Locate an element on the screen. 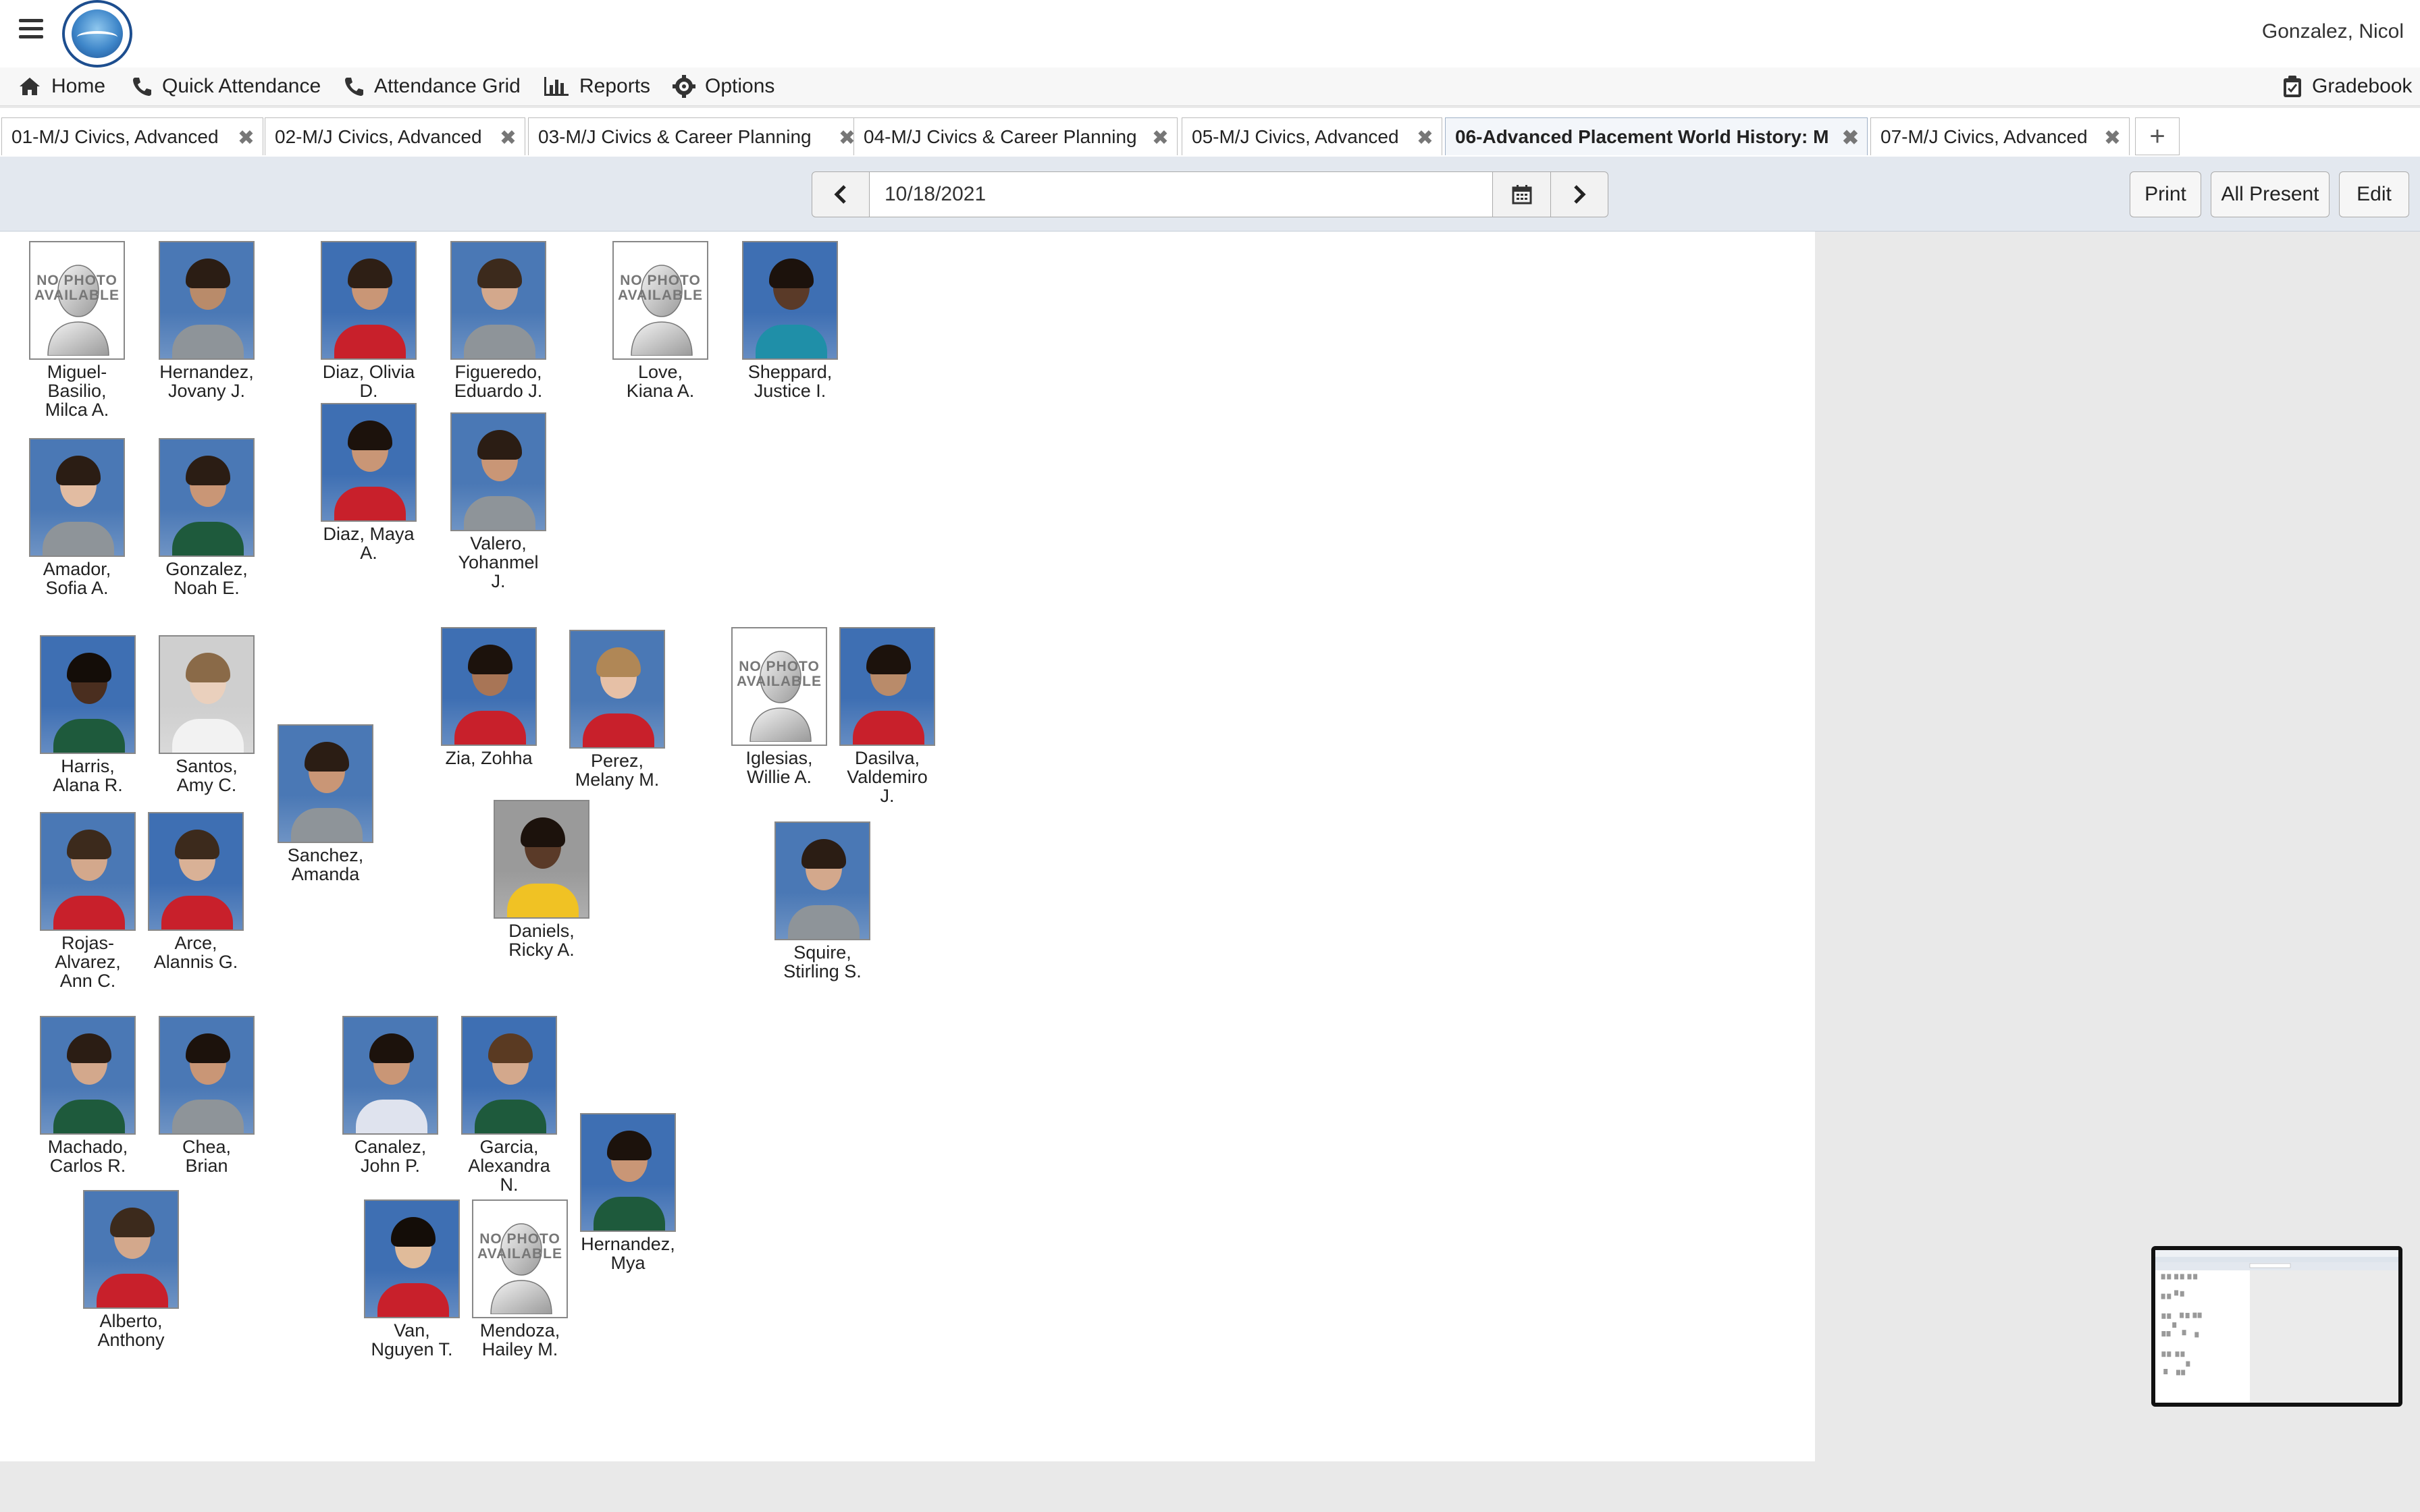 This screenshot has height=1512, width=2420. menu-home: Home is located at coordinates (61, 87).